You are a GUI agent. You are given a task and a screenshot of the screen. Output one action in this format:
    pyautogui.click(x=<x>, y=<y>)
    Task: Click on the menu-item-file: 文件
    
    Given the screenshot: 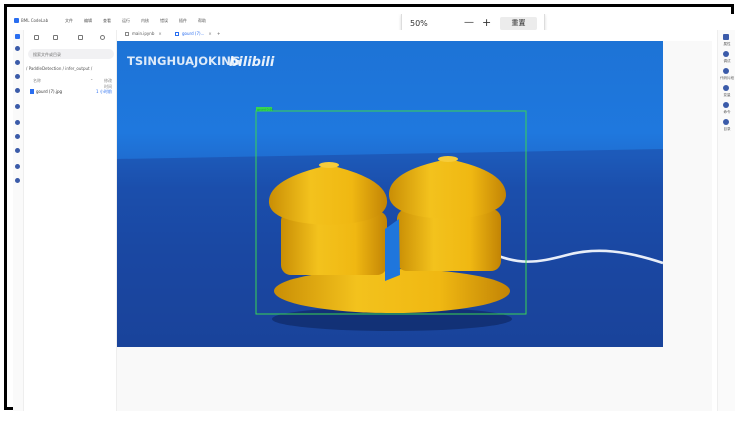 What is the action you would take?
    pyautogui.click(x=69, y=21)
    